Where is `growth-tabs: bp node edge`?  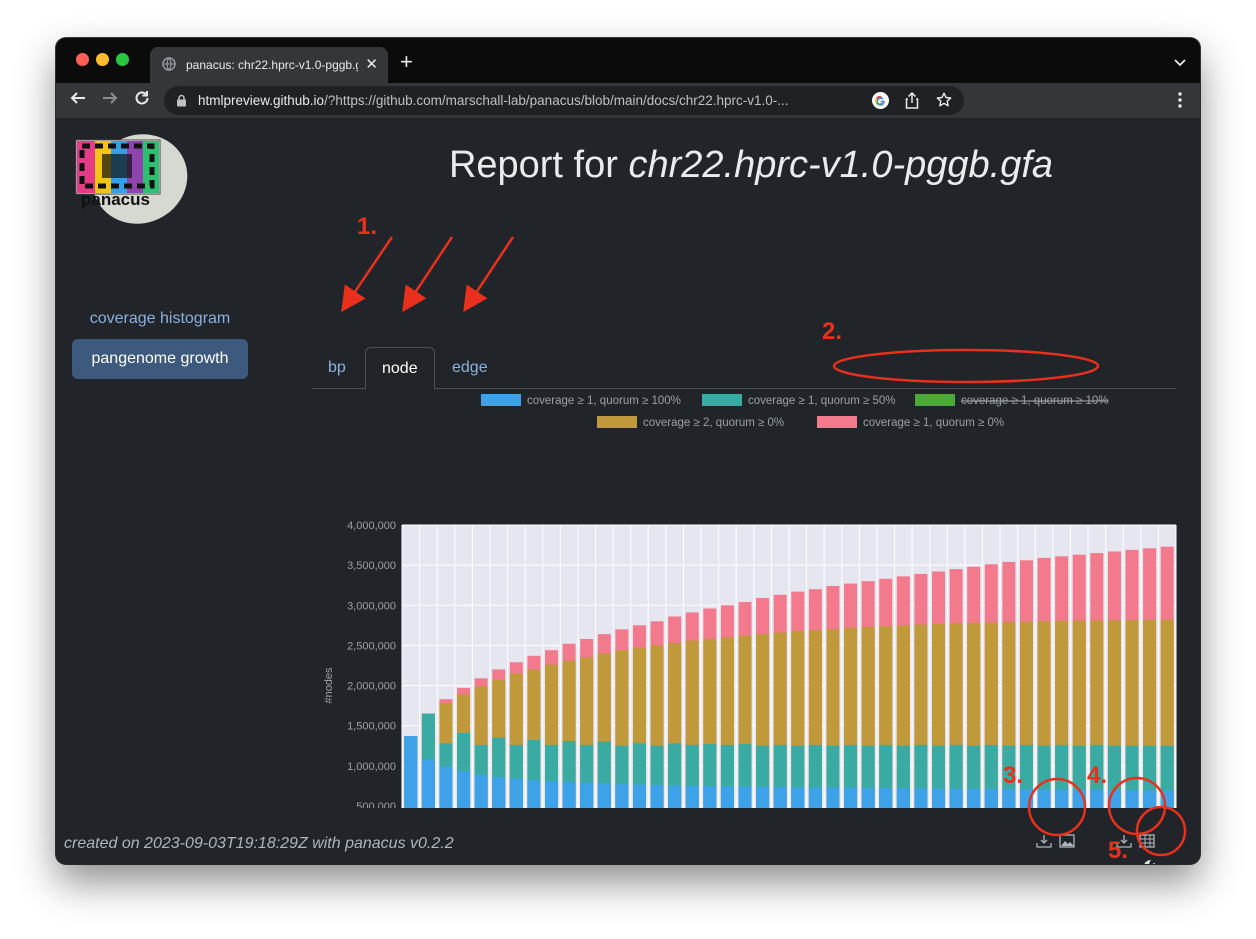
growth-tabs: bp node edge is located at coordinates (744, 368).